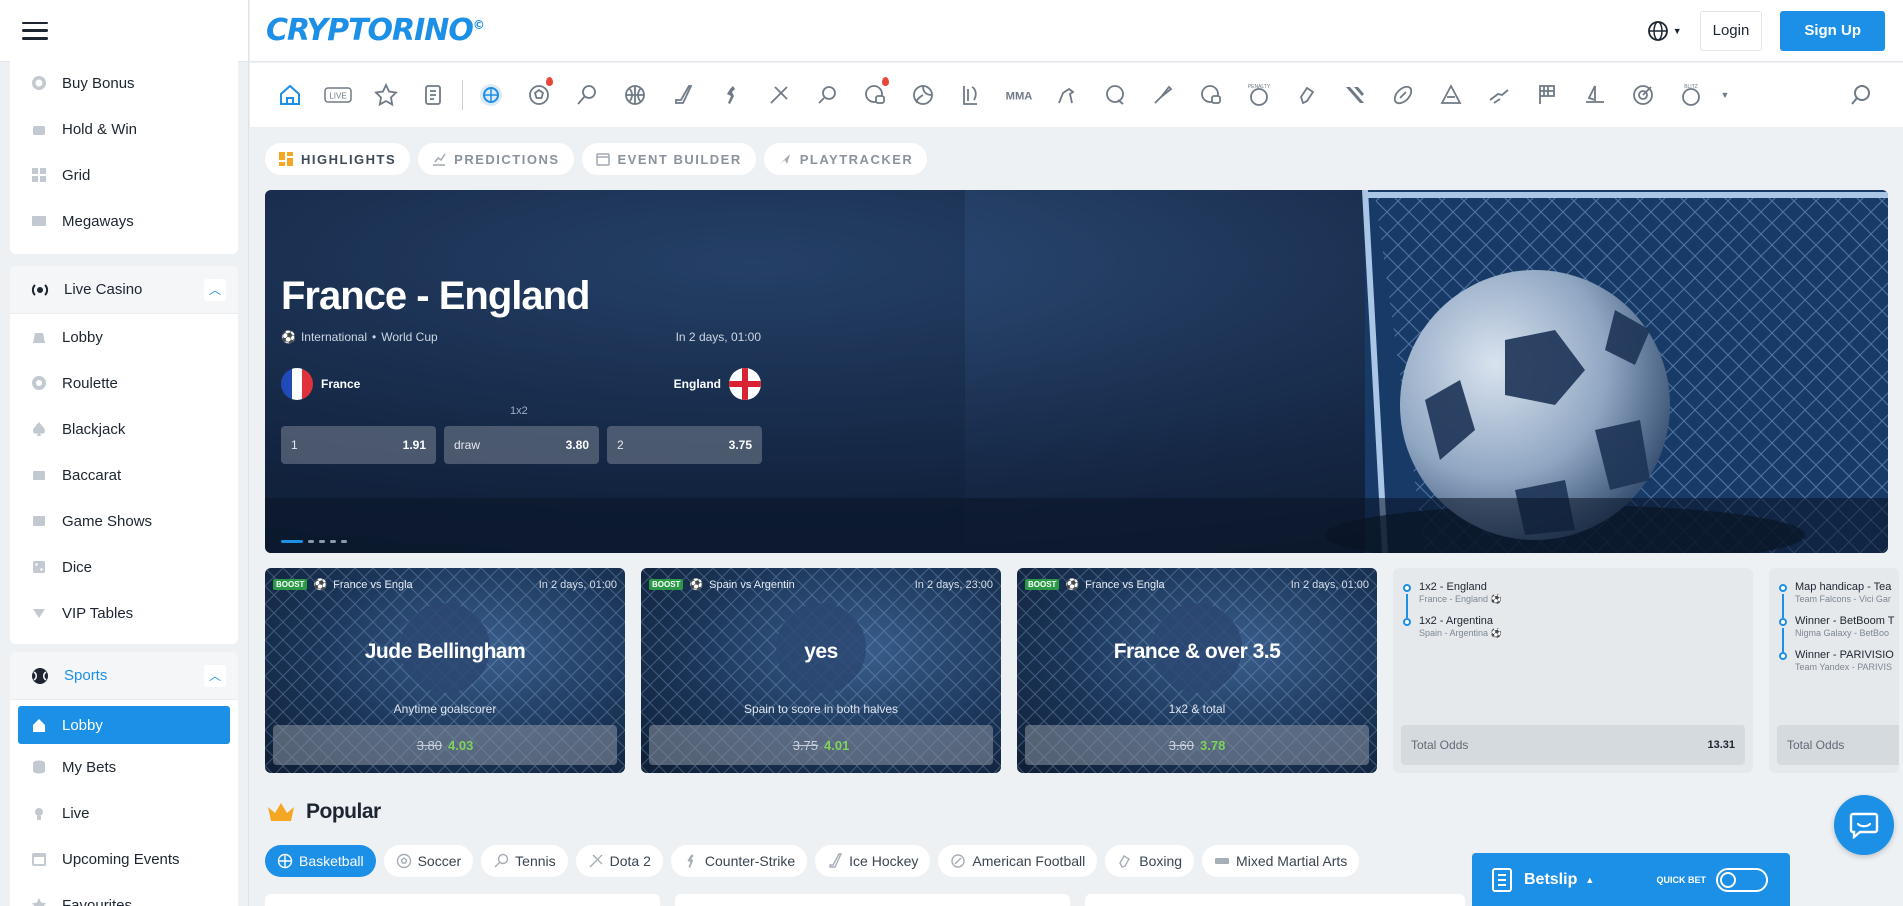 This screenshot has width=1903, height=906. I want to click on esports-icon, so click(1355, 95).